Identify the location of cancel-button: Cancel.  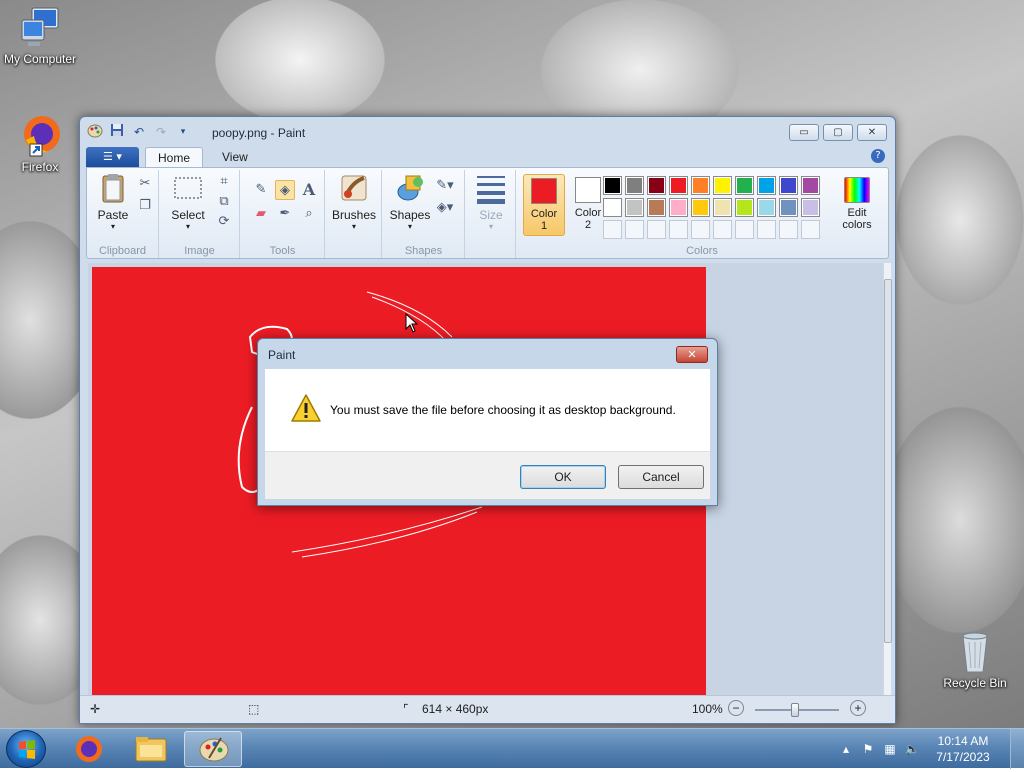
(661, 477).